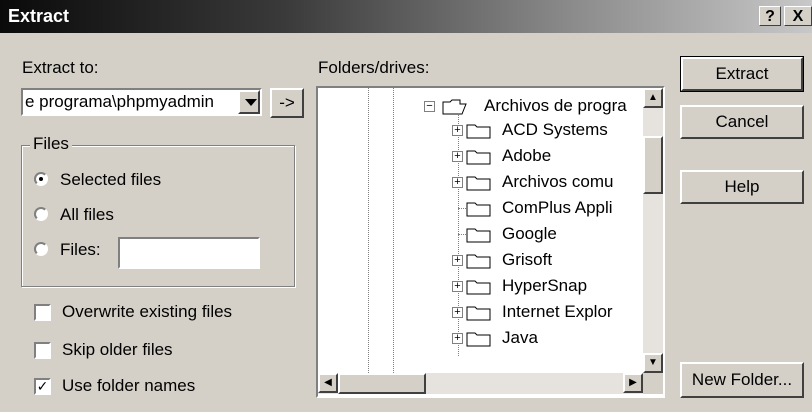 The image size is (812, 412). What do you see at coordinates (374, 67) in the screenshot?
I see `folders-drives-label: Folders/drives:` at bounding box center [374, 67].